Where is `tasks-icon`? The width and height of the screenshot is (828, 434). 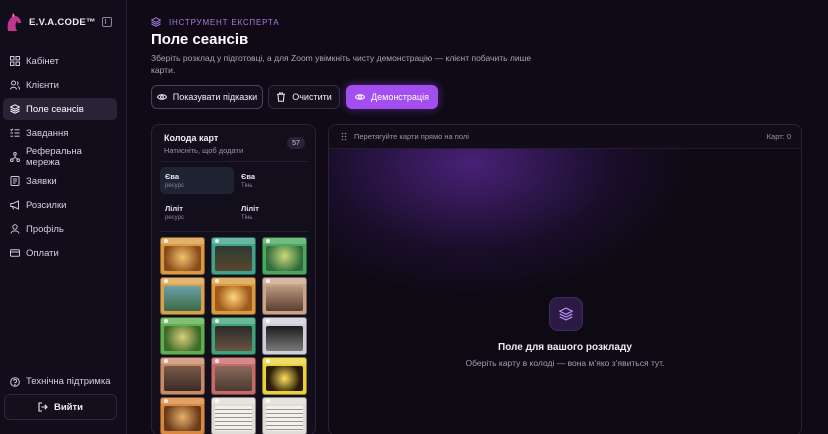 tasks-icon is located at coordinates (15, 132).